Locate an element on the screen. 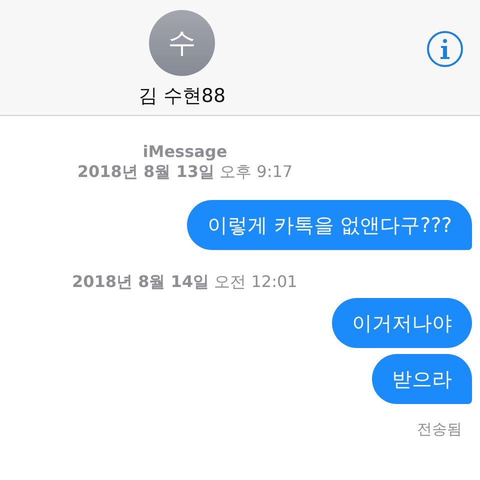 The height and width of the screenshot is (480, 480). service-label: iMessage is located at coordinates (185, 152).